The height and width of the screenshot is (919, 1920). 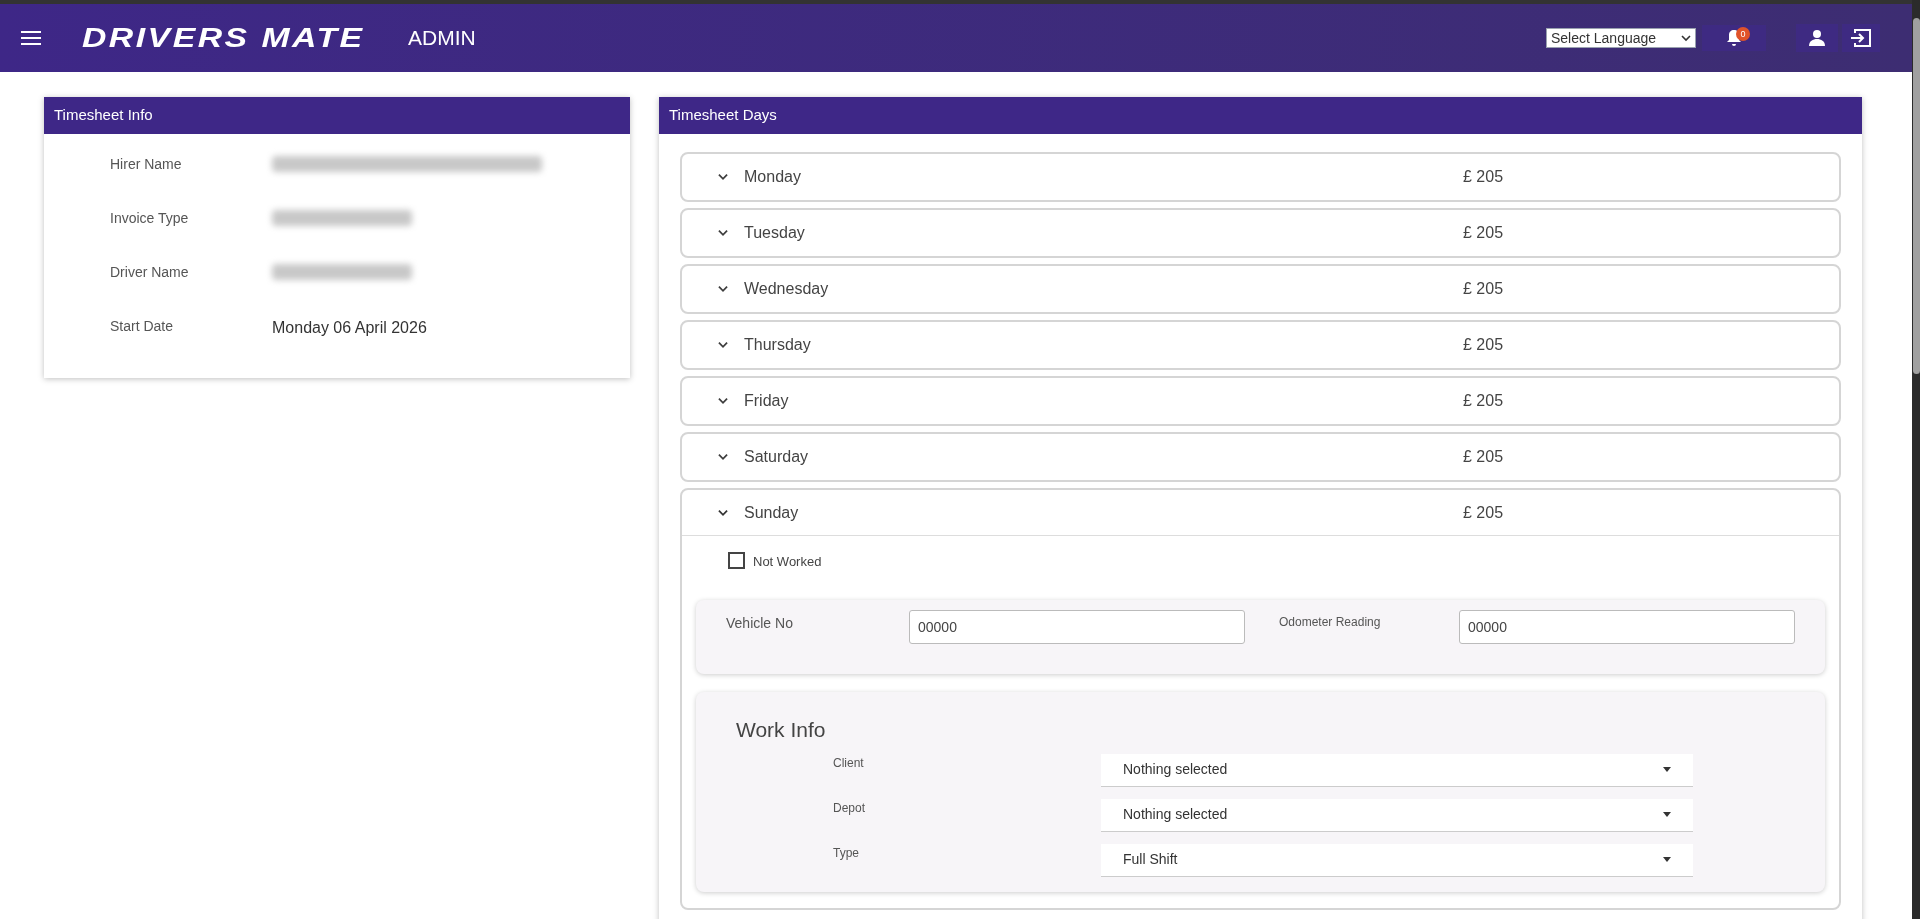 What do you see at coordinates (723, 115) in the screenshot?
I see `card-title: Timesheet Days` at bounding box center [723, 115].